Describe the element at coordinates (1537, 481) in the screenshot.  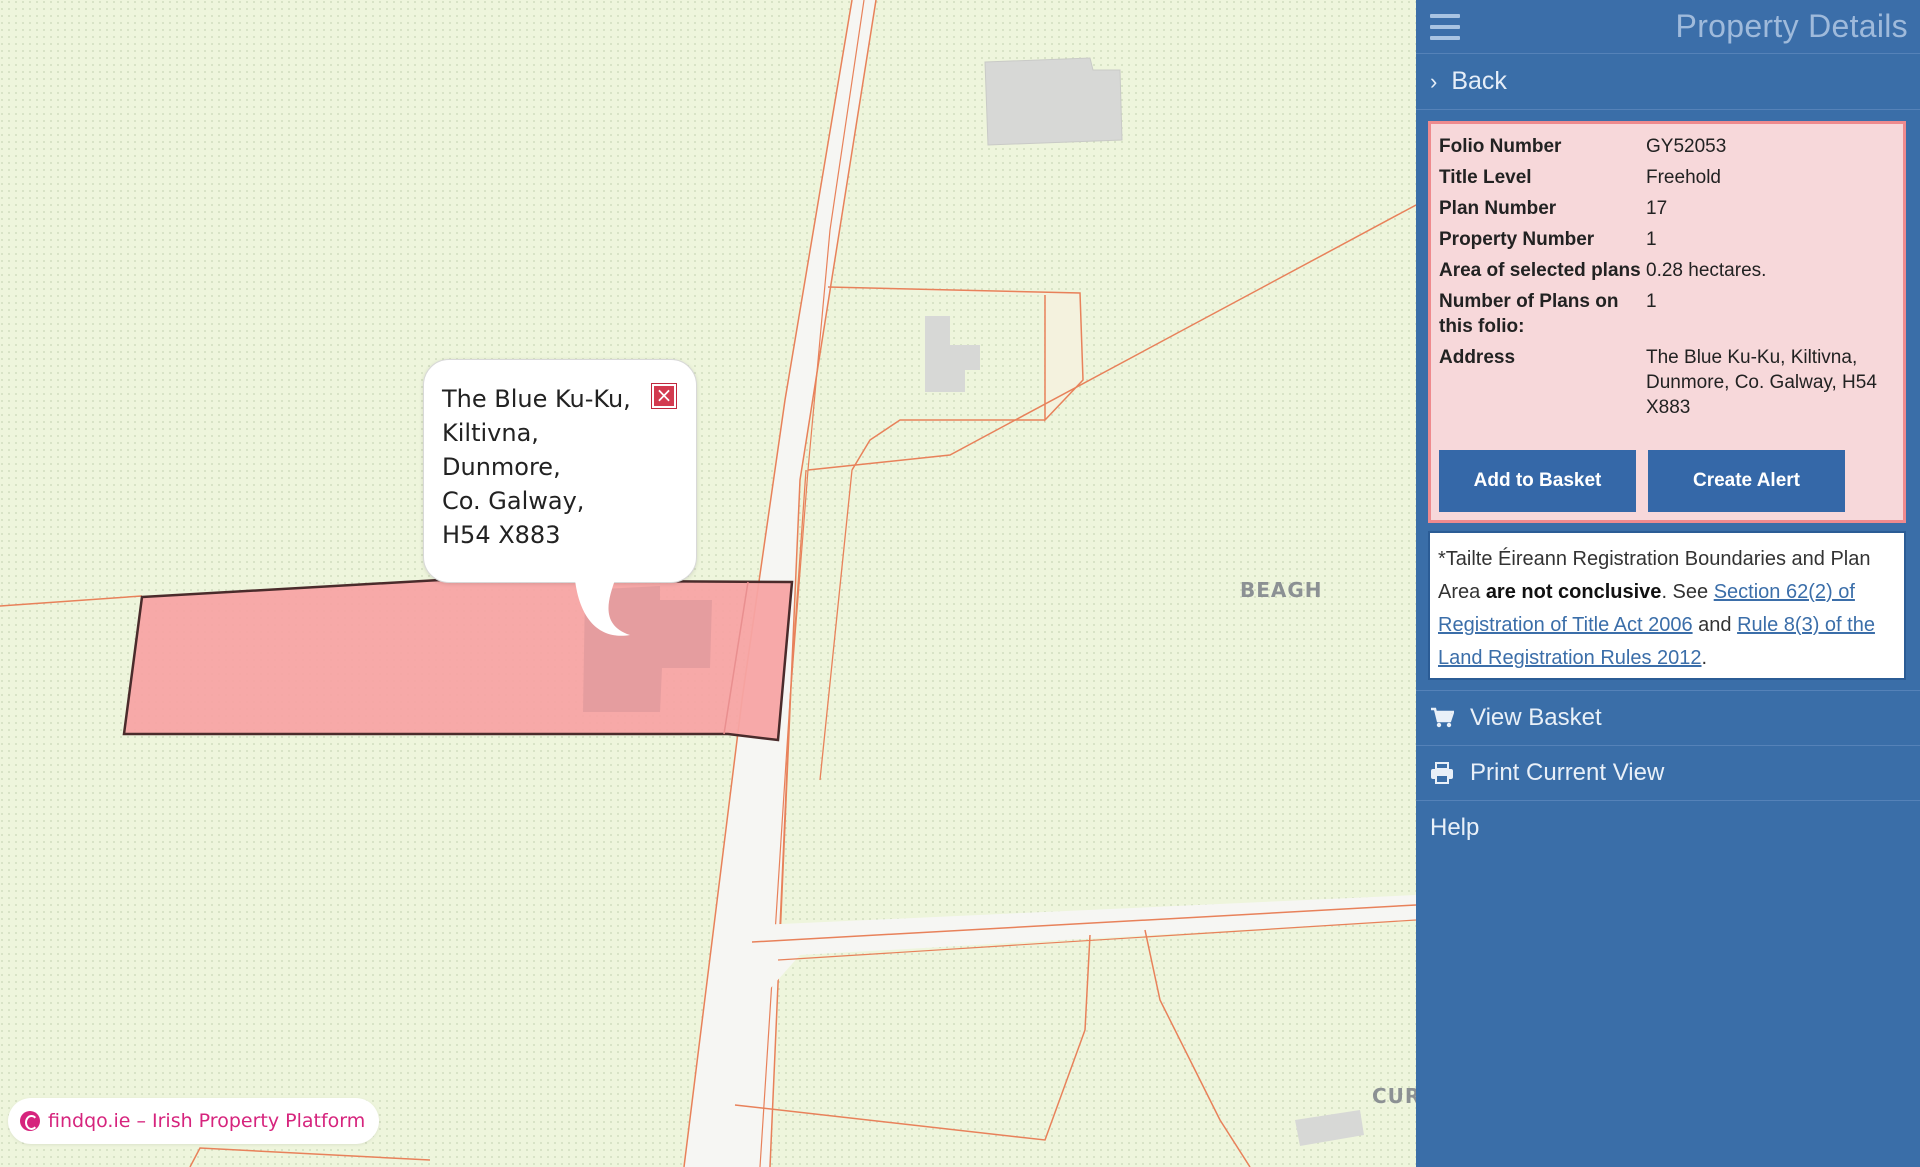
I see `add-to-basket-button: Add to Basket` at that location.